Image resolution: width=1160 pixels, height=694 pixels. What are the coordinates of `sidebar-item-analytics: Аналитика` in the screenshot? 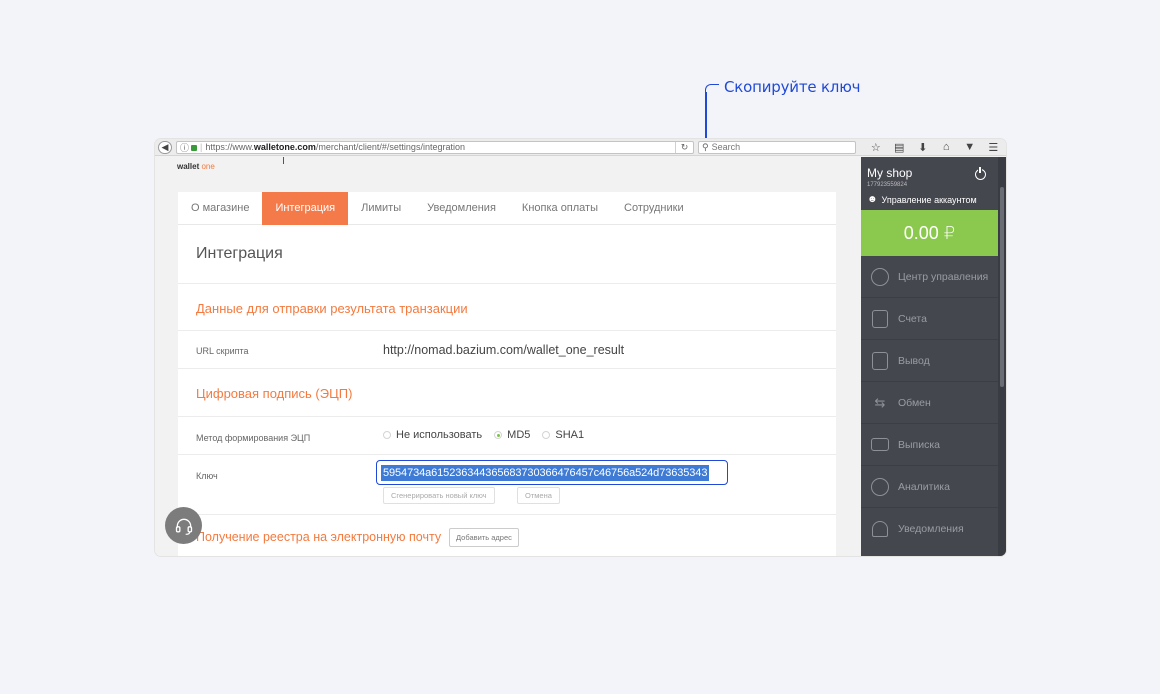 It's located at (929, 487).